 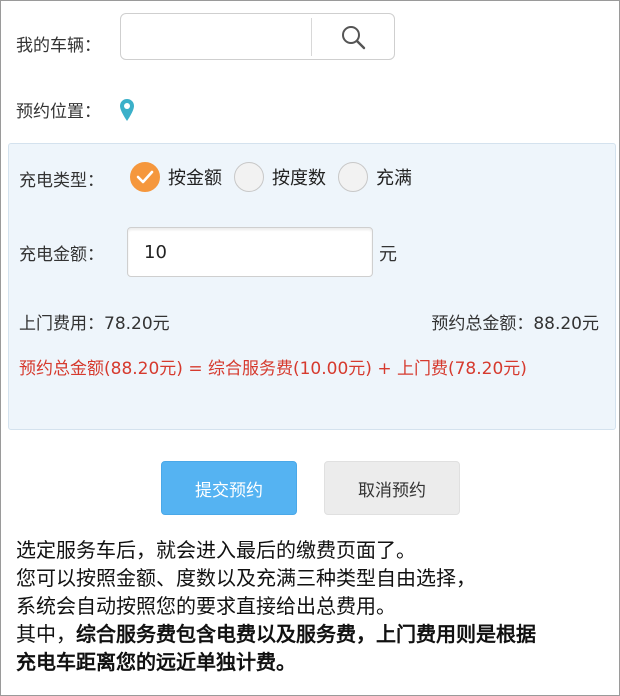 I want to click on map-pin-icon, so click(x=127, y=110).